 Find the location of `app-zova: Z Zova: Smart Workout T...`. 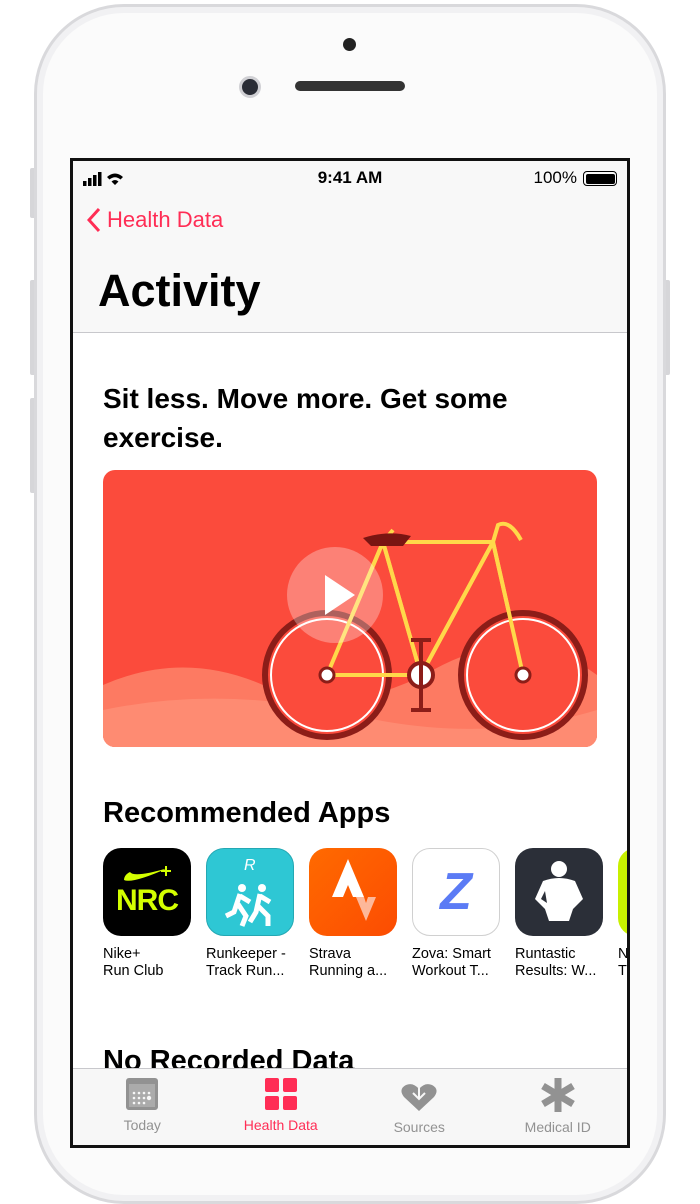

app-zova: Z Zova: Smart Workout T... is located at coordinates (456, 914).